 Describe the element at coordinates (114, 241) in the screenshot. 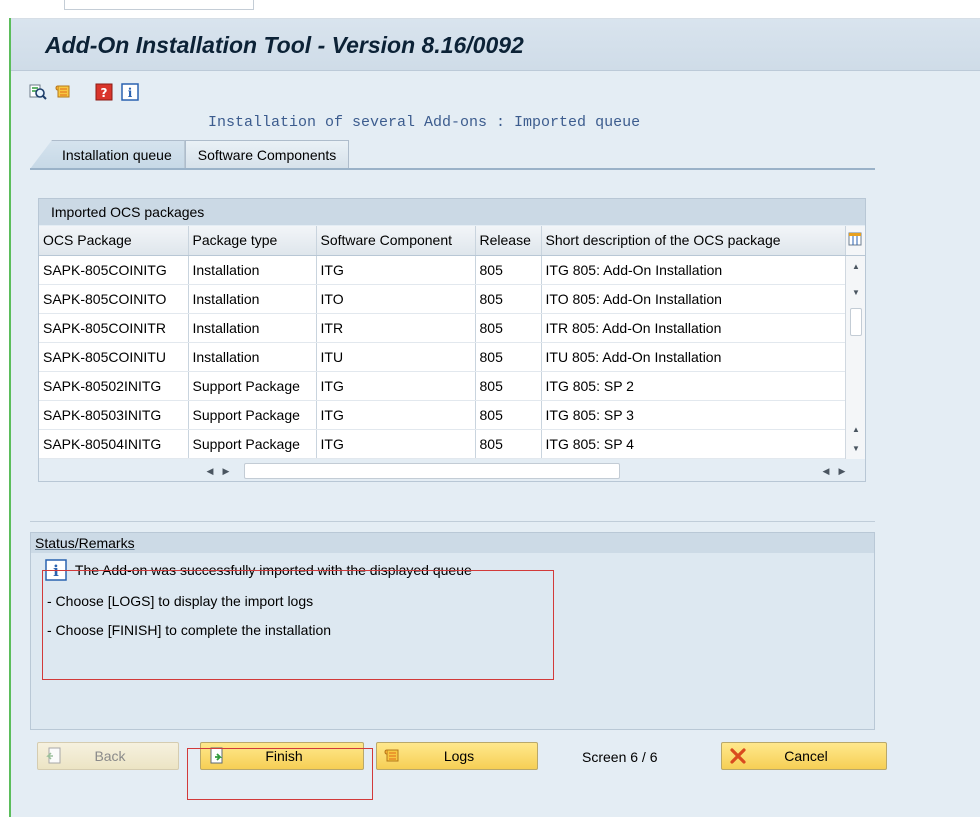

I see `column-header: OCS Package` at that location.